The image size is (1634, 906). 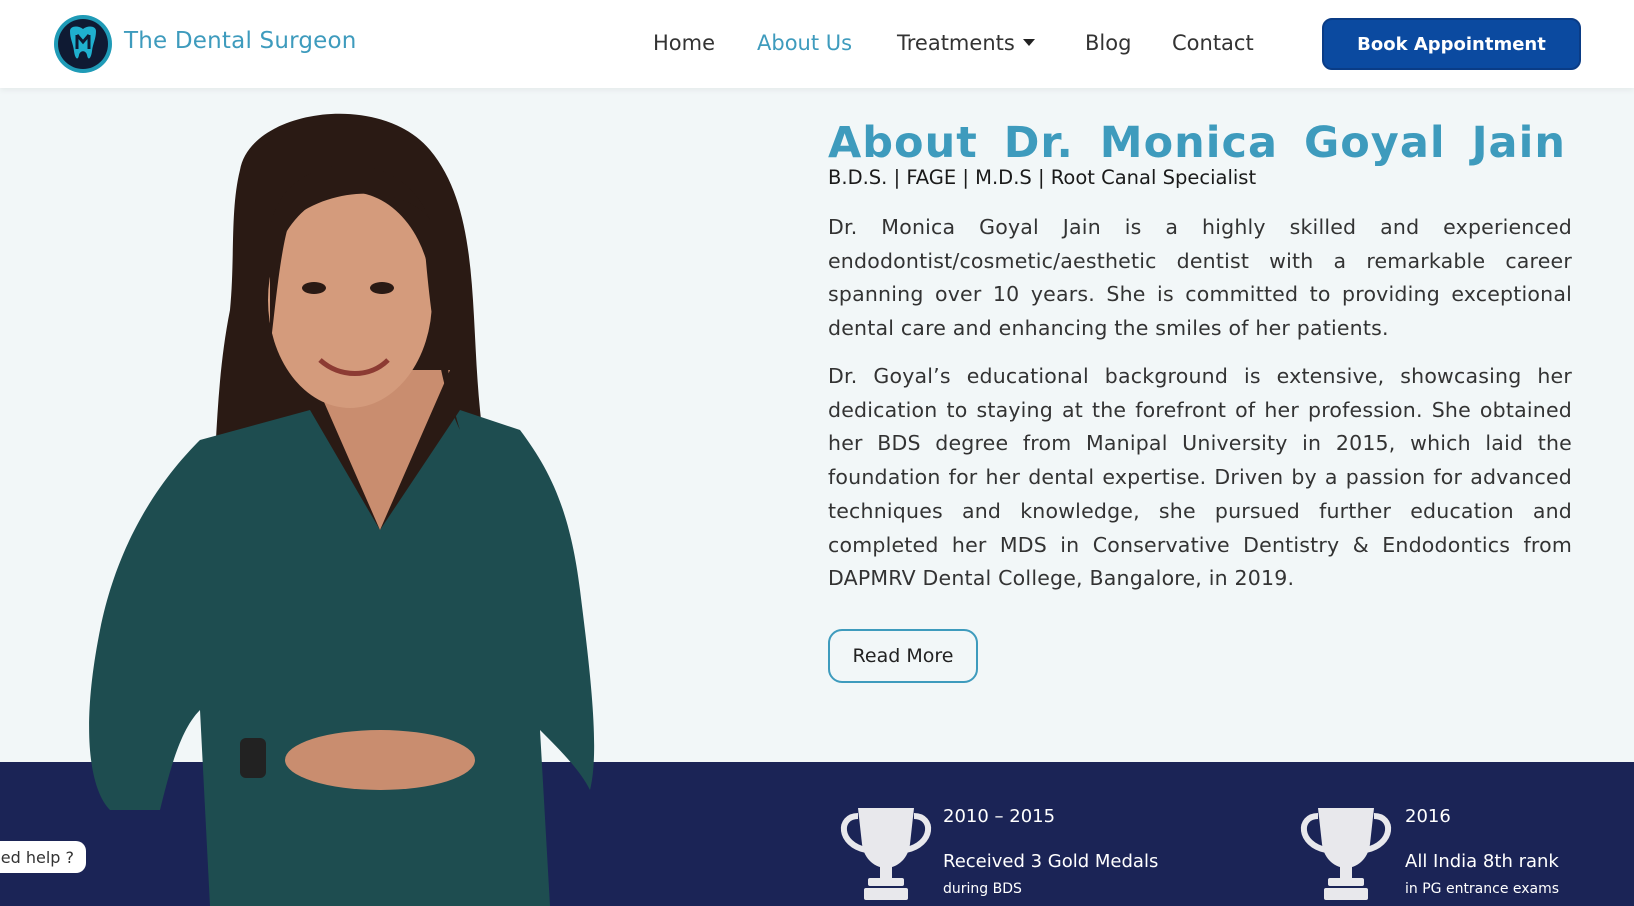 I want to click on chevron-down-icon, so click(x=1028, y=42).